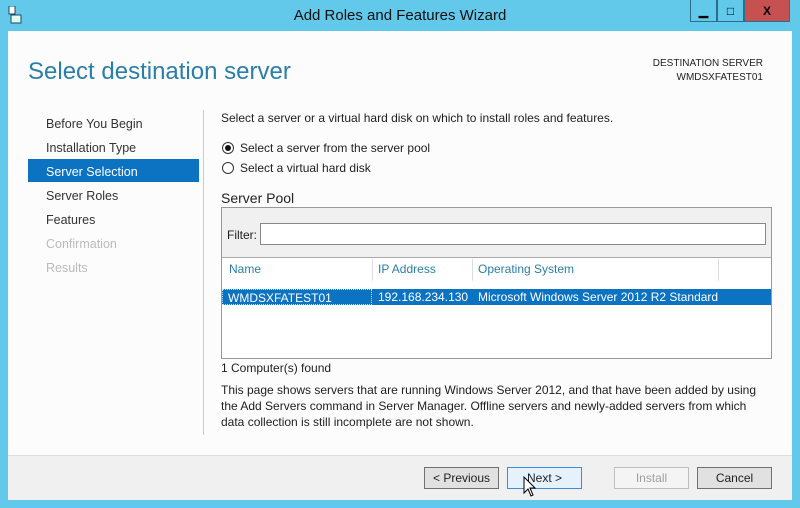 The height and width of the screenshot is (508, 800). Describe the element at coordinates (297, 297) in the screenshot. I see `cell-name: WMDSXFATEST01` at that location.